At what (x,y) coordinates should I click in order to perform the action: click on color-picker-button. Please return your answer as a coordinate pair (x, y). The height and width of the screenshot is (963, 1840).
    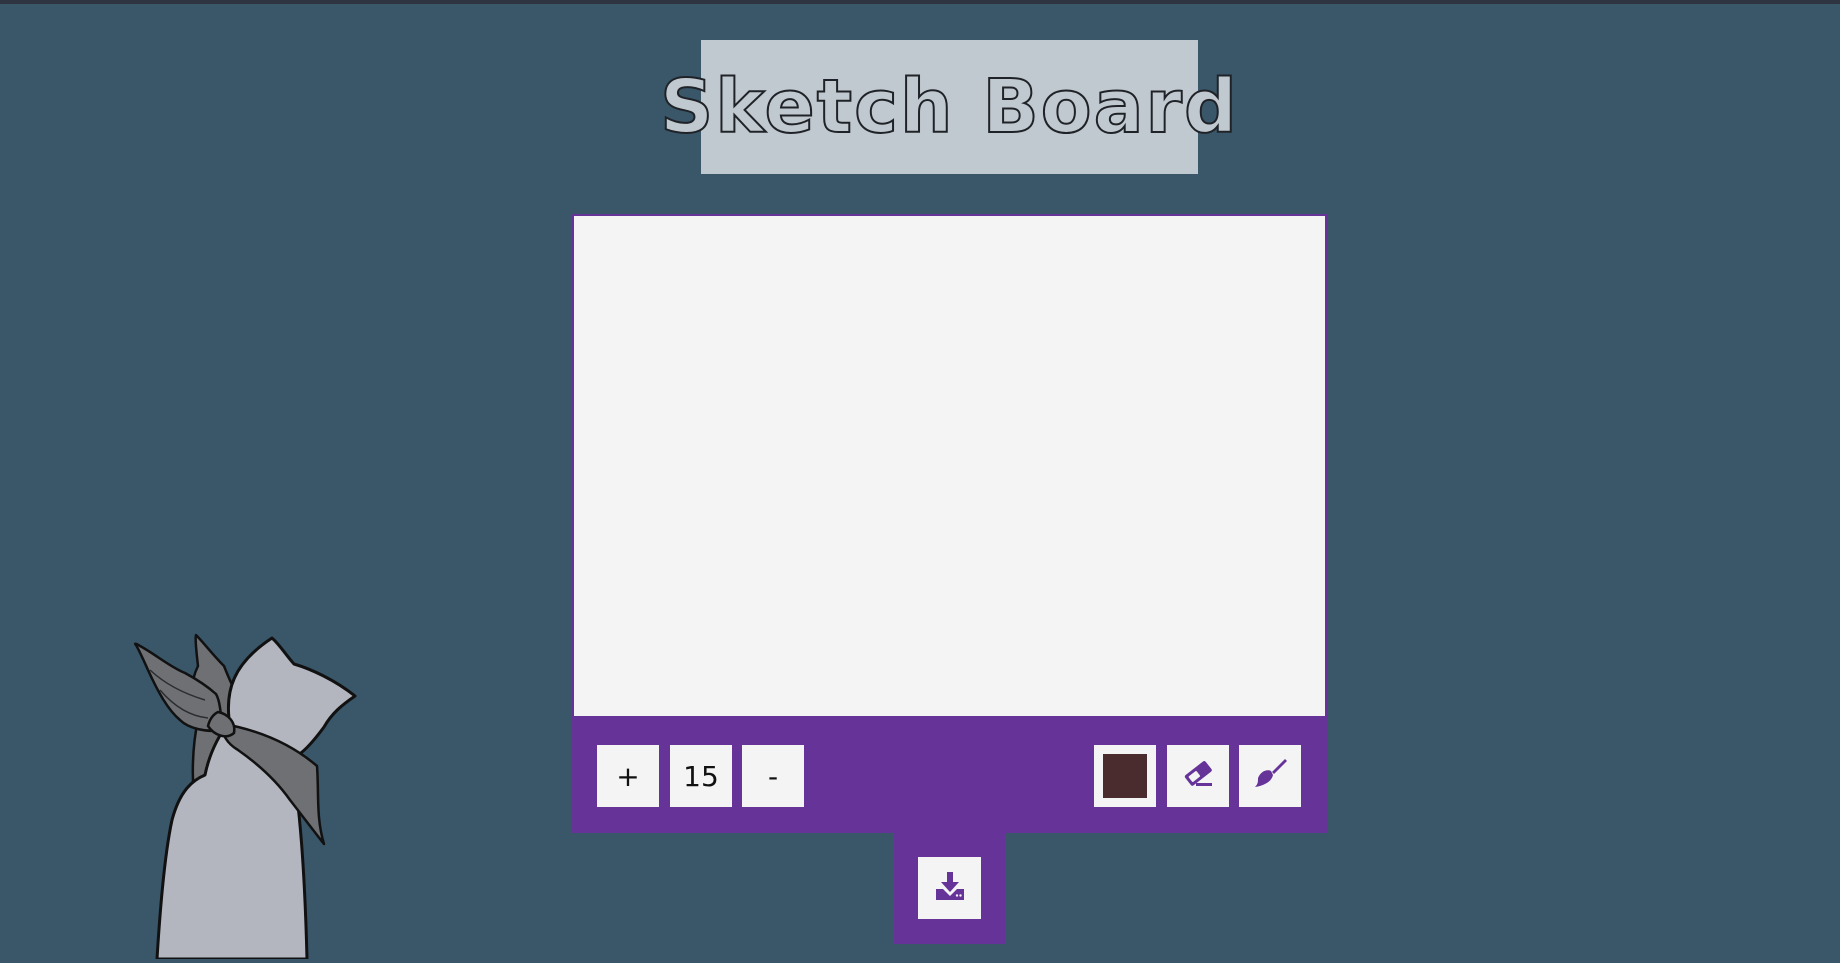
    Looking at the image, I should click on (1125, 776).